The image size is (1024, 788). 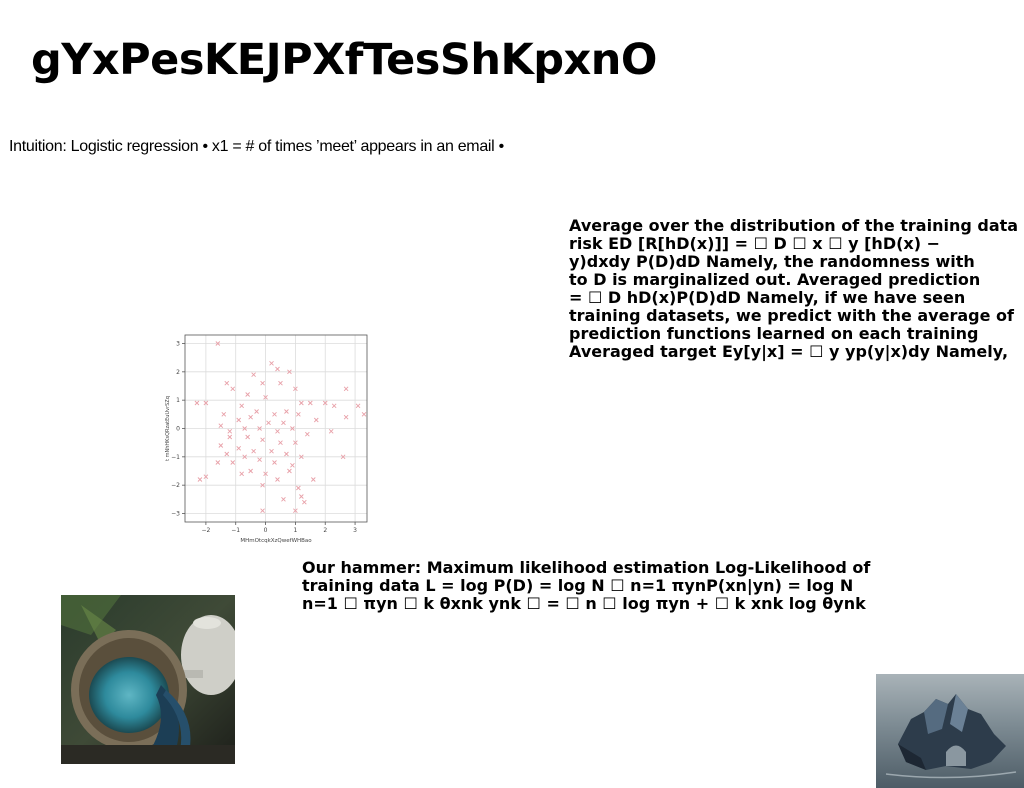 I want to click on x-tick-label: 2, so click(x=325, y=530).